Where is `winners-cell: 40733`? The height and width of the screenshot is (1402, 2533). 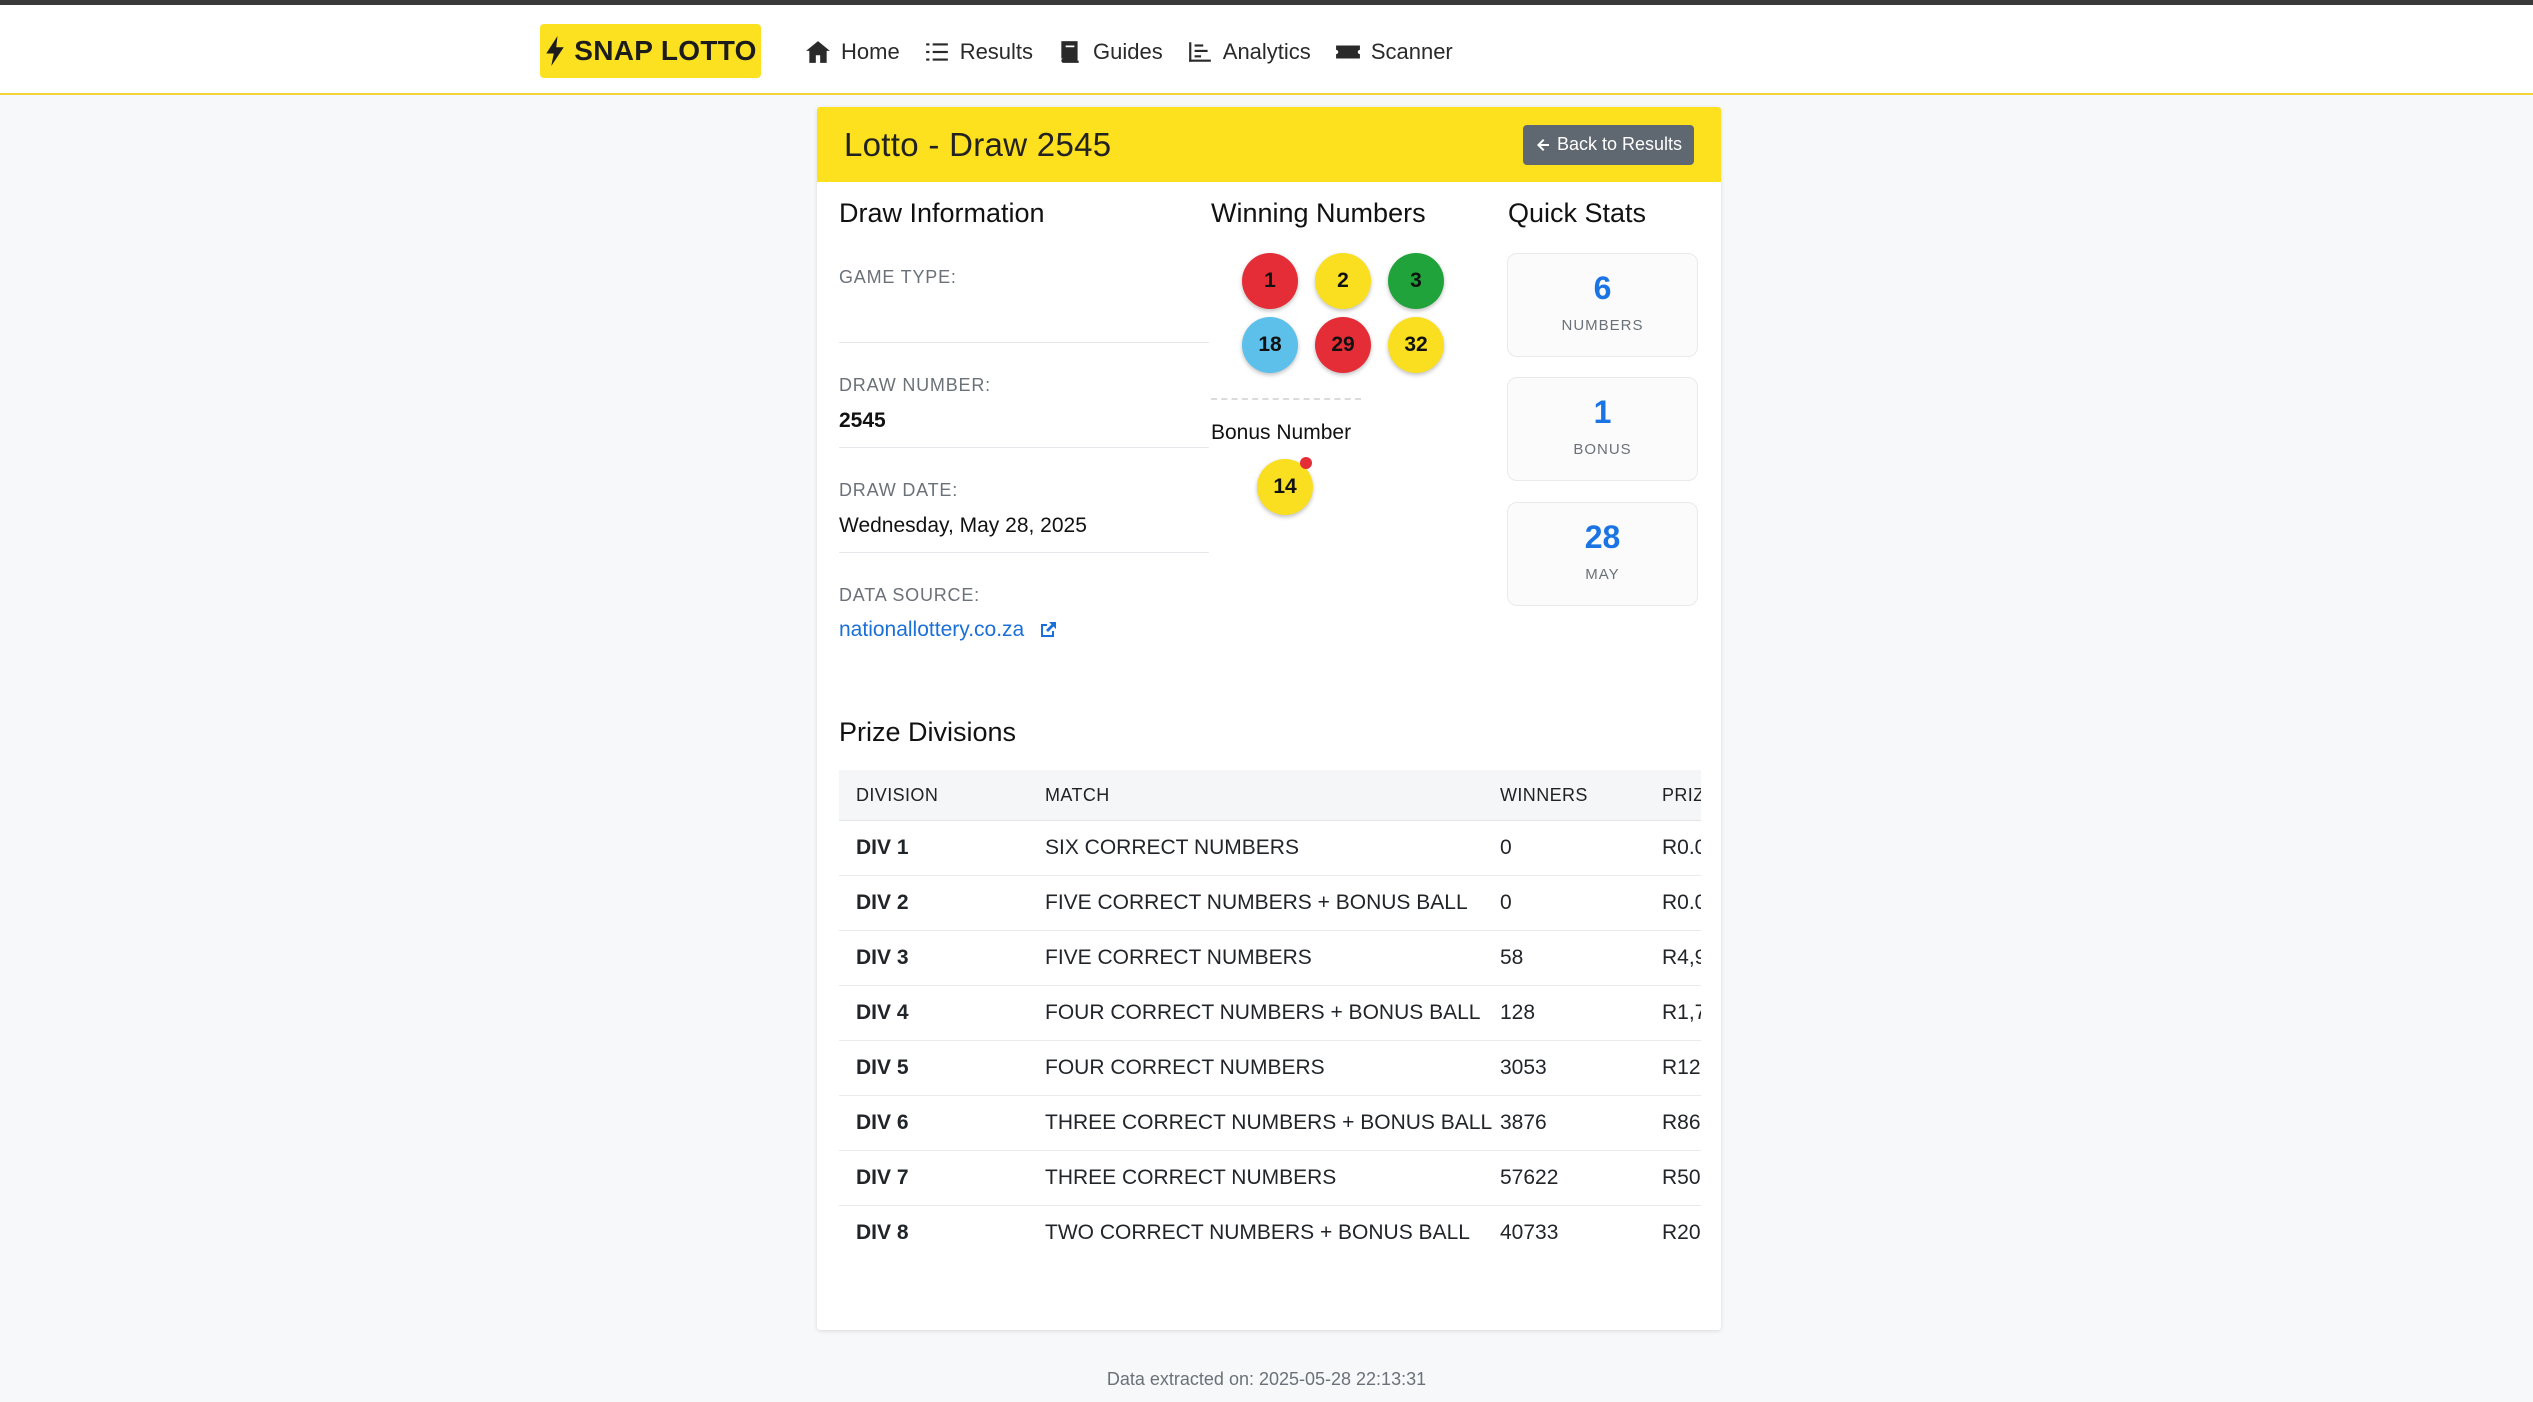 winners-cell: 40733 is located at coordinates (1529, 1232).